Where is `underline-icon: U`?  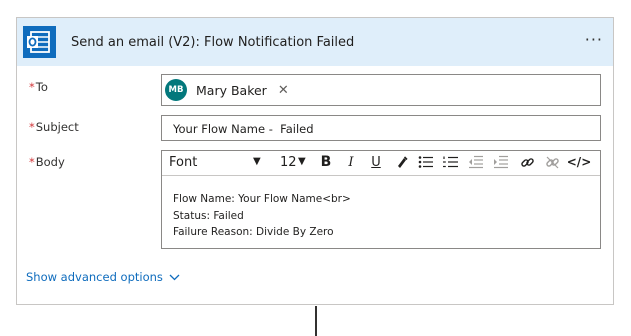 underline-icon: U is located at coordinates (376, 162).